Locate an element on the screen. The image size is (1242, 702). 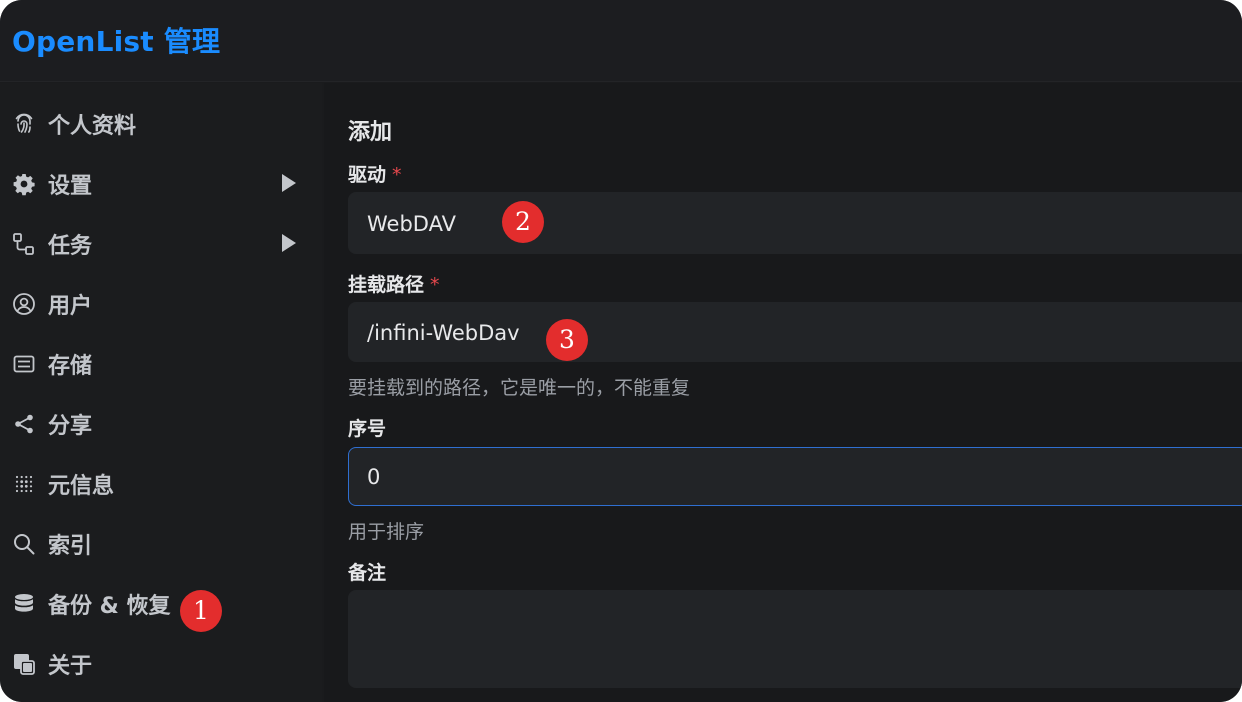
sidebar-item-label: 备份 & 恢复 is located at coordinates (109, 606).